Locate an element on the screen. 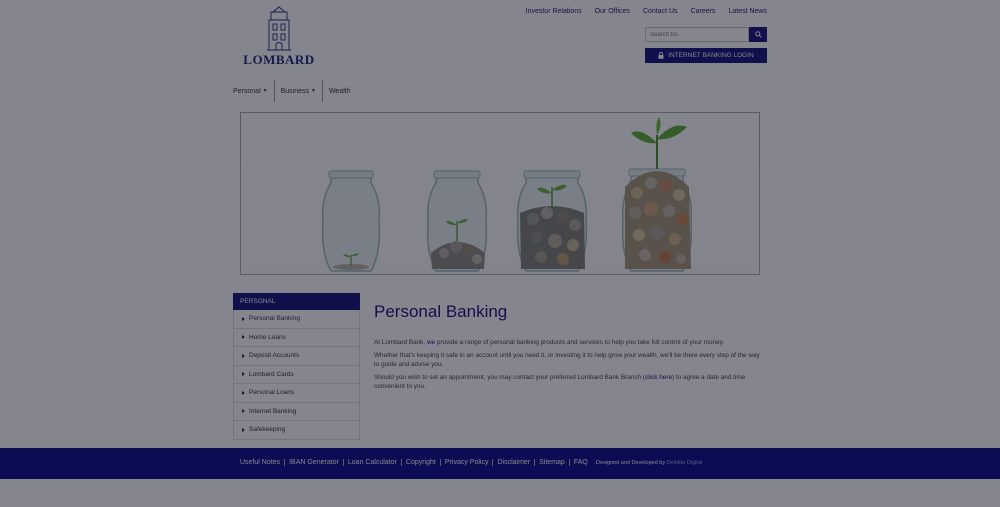  top-nav-investor-relations: Investor Relations is located at coordinates (554, 11).